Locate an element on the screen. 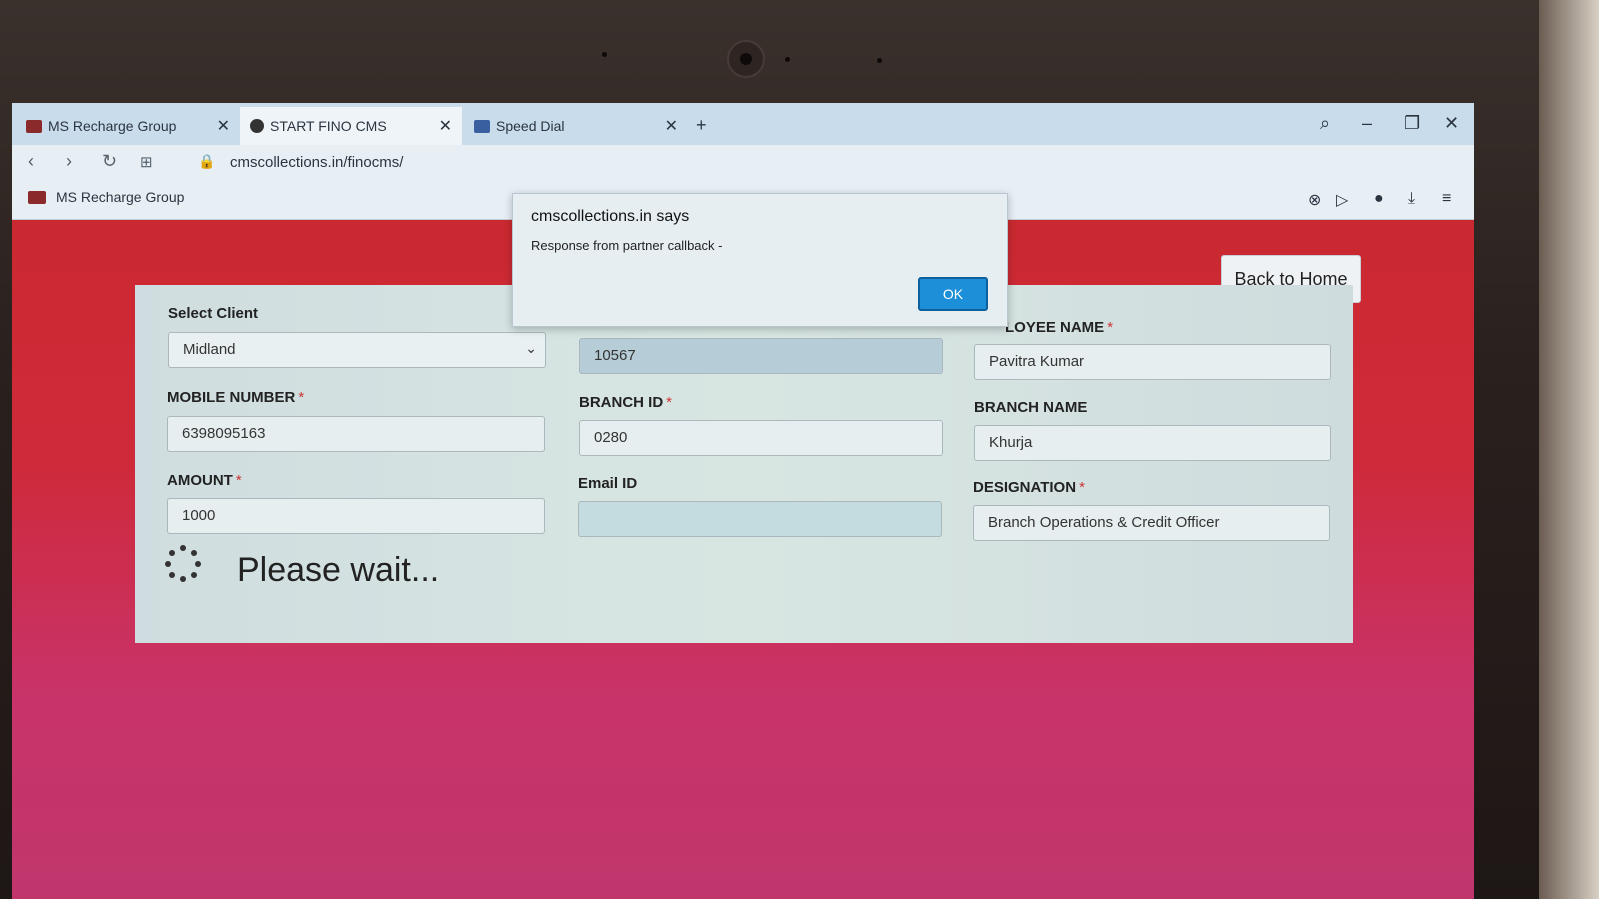  url-field: cmscollections.in/finocms/ is located at coordinates (316, 162).